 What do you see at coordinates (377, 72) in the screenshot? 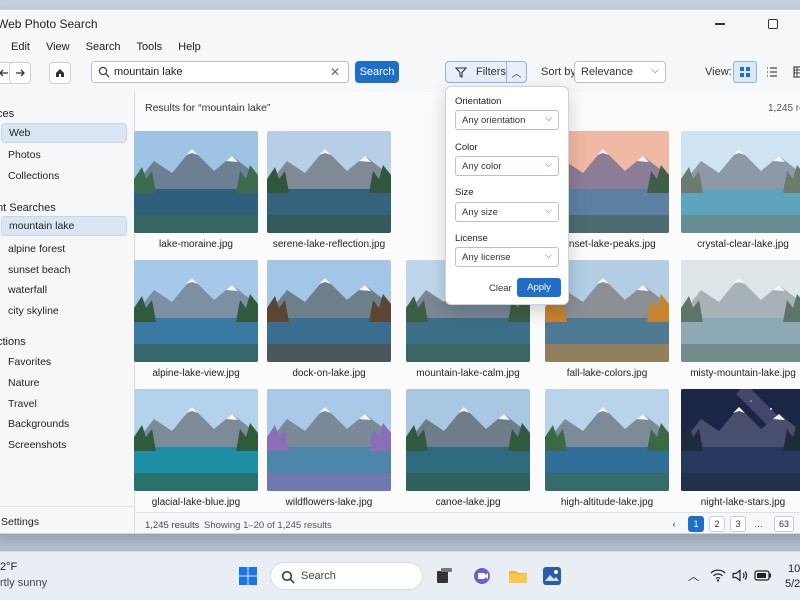
I see `search-button: Search` at bounding box center [377, 72].